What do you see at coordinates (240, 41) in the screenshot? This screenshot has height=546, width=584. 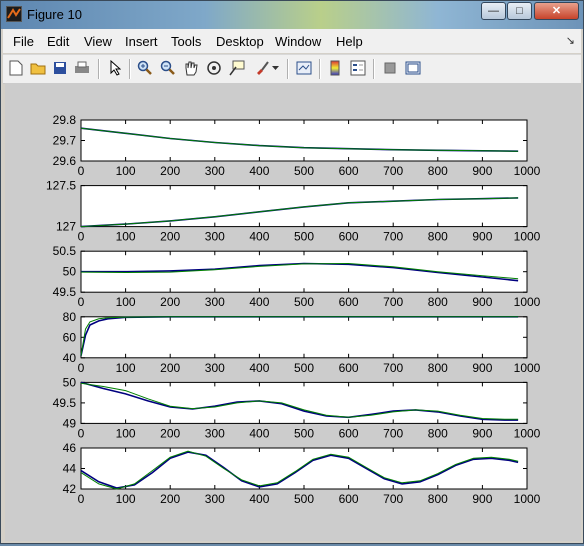 I see `menu-desktop: Desktop` at bounding box center [240, 41].